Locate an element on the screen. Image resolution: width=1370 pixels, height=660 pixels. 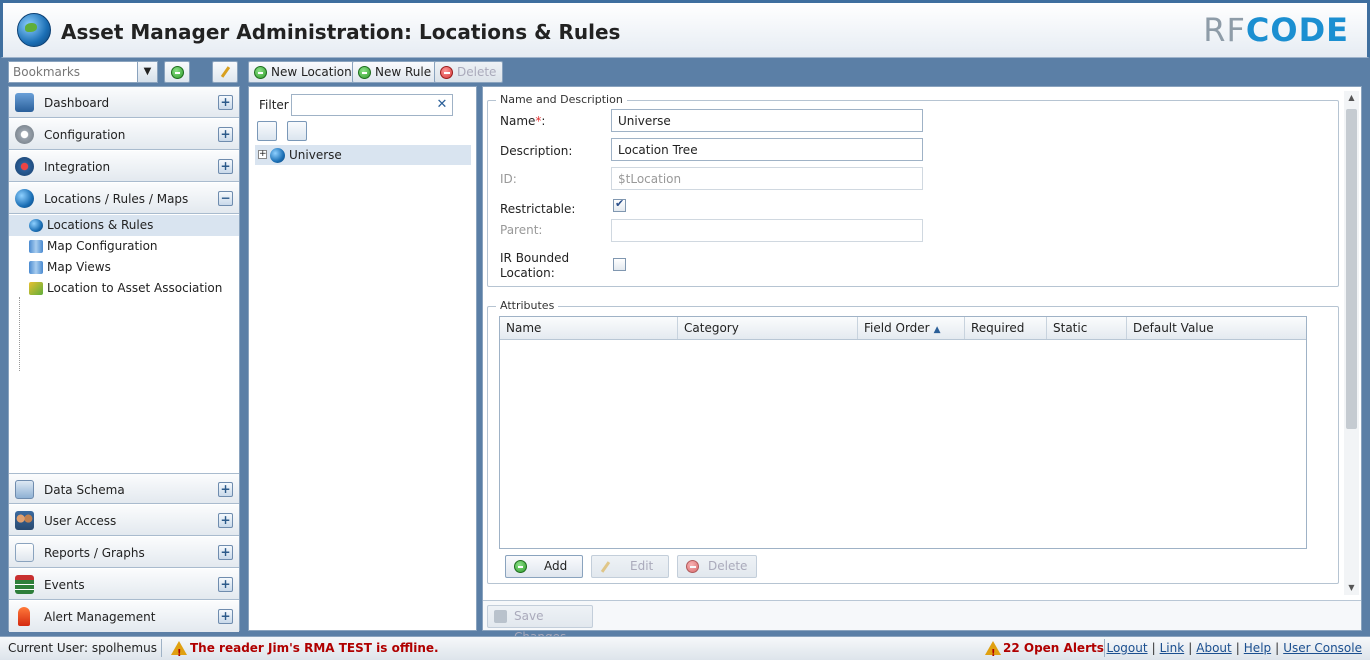
users-icon is located at coordinates (24, 520).